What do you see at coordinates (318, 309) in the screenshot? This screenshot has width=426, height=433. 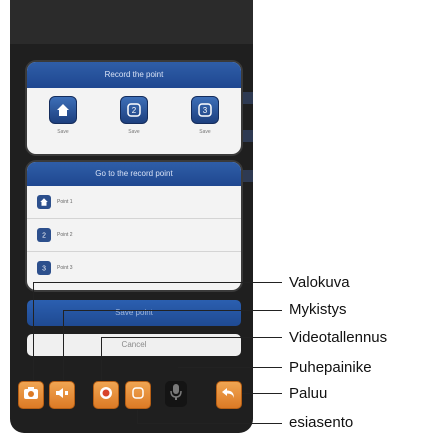 I see `callout-mute: Mykistys` at bounding box center [318, 309].